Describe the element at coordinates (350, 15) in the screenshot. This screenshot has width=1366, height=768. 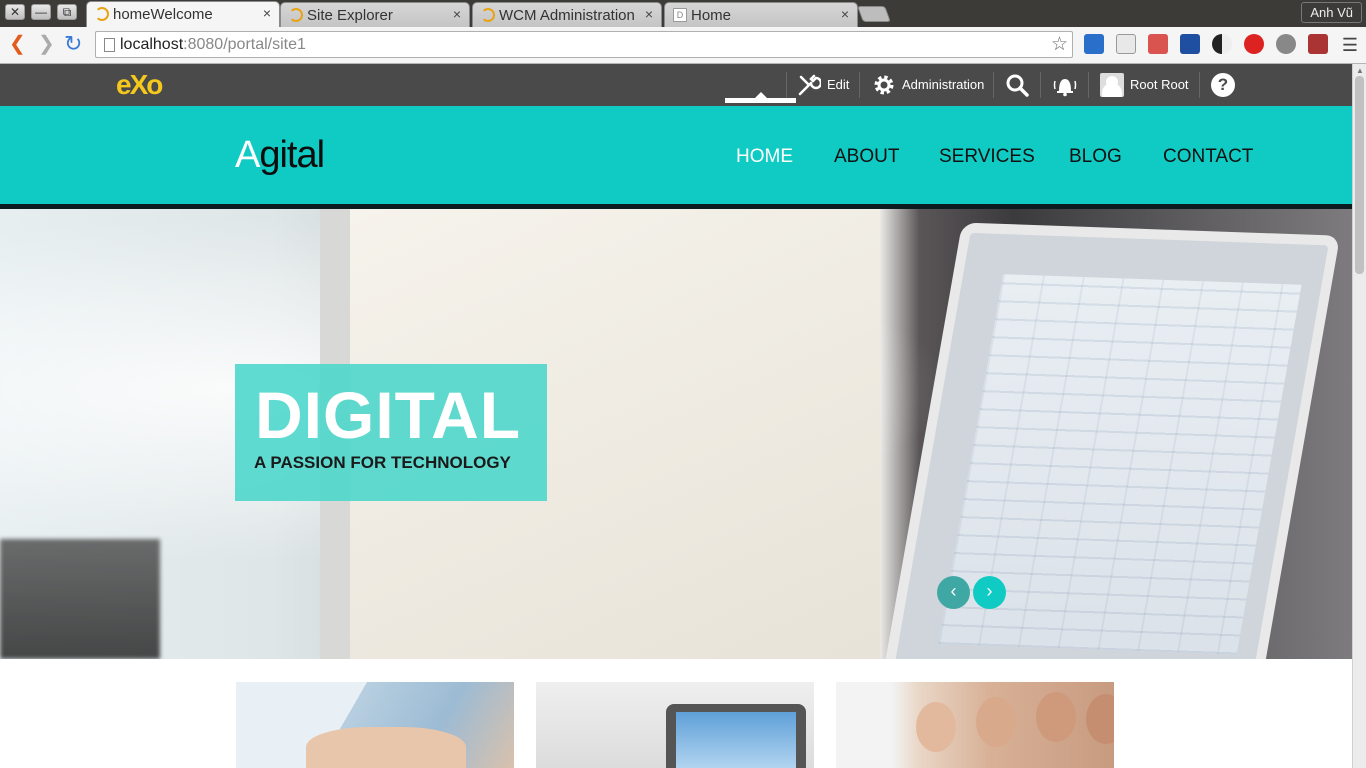
I see `tab-title: Site Explorer` at that location.